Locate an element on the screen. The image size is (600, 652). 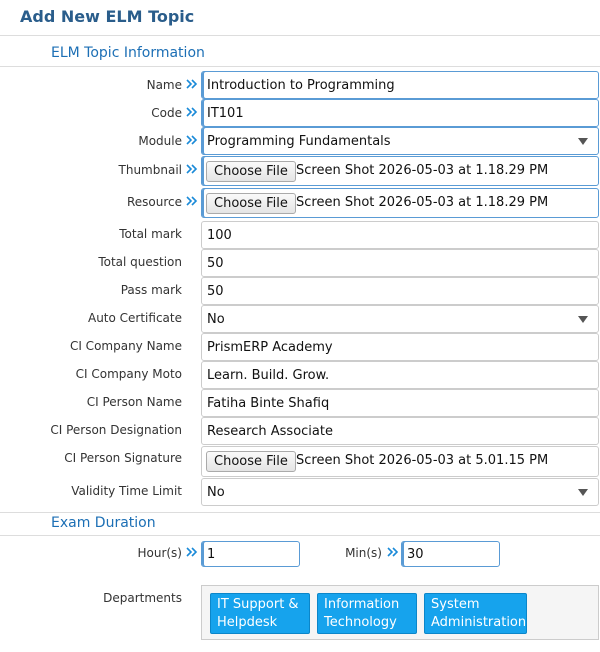
code-row: Code IT101 is located at coordinates (300, 113).